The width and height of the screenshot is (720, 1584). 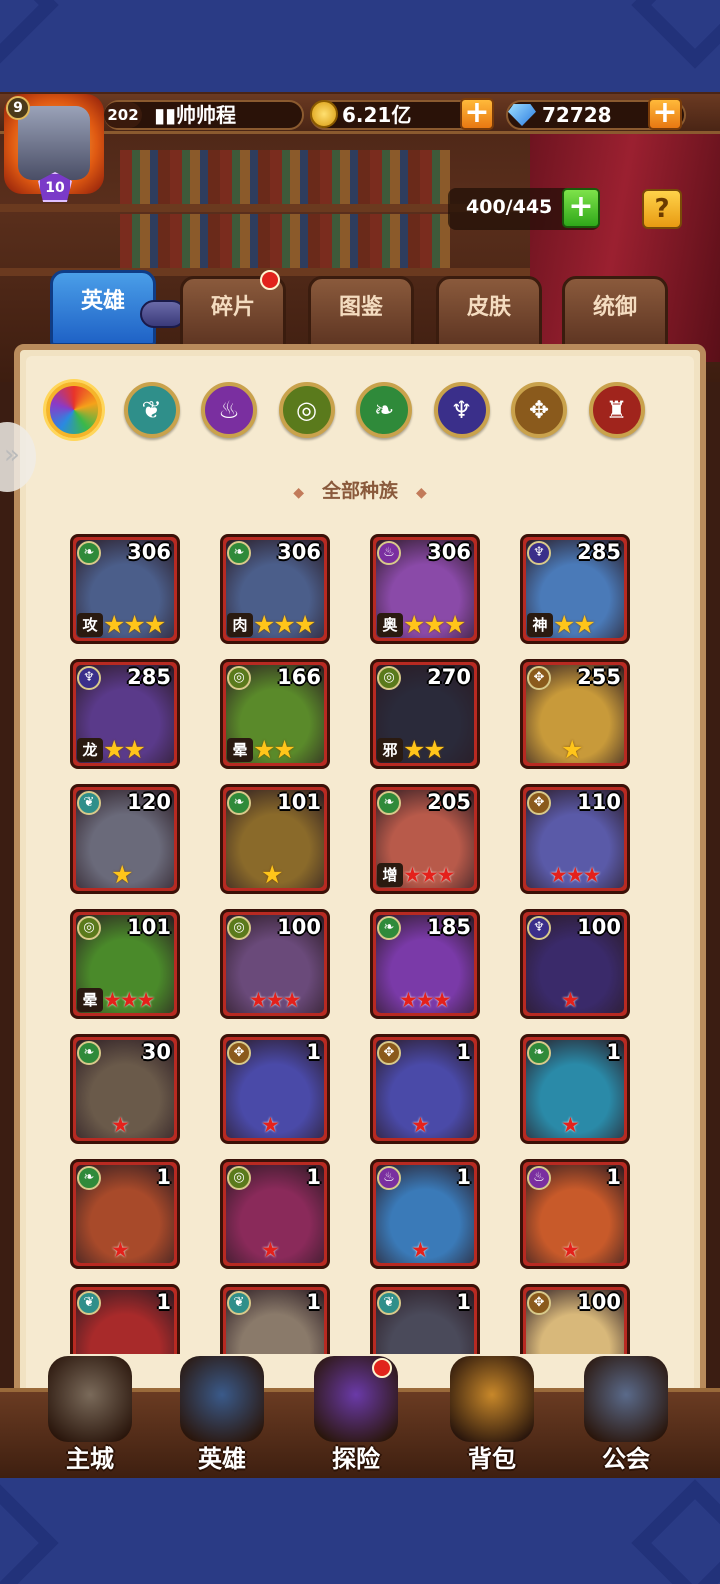 I want to click on hero-card: ❧ 185 ★★★, so click(x=425, y=964).